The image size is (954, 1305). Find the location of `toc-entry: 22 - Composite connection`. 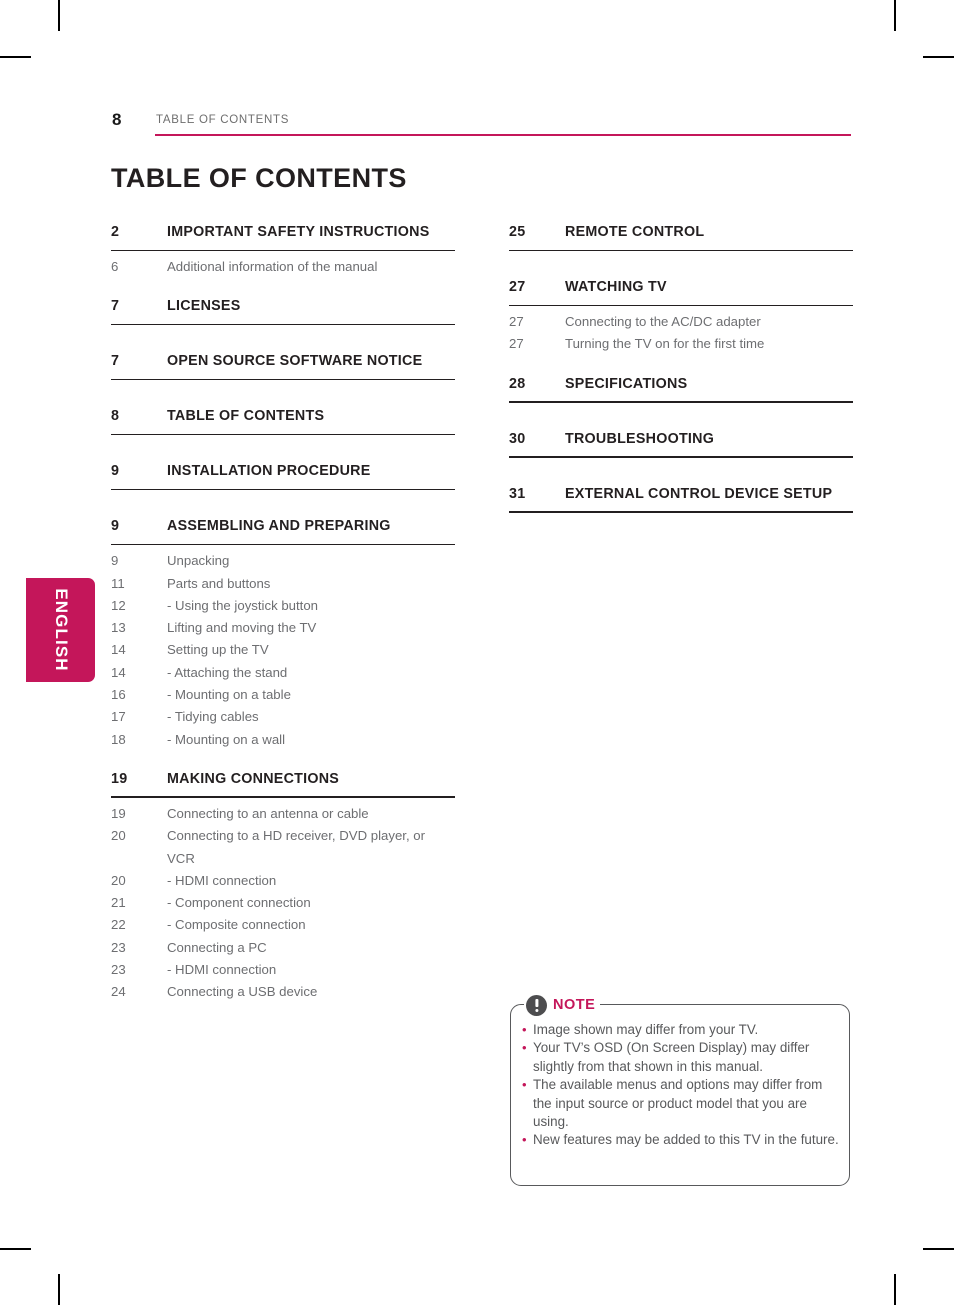

toc-entry: 22 - Composite connection is located at coordinates (283, 925).